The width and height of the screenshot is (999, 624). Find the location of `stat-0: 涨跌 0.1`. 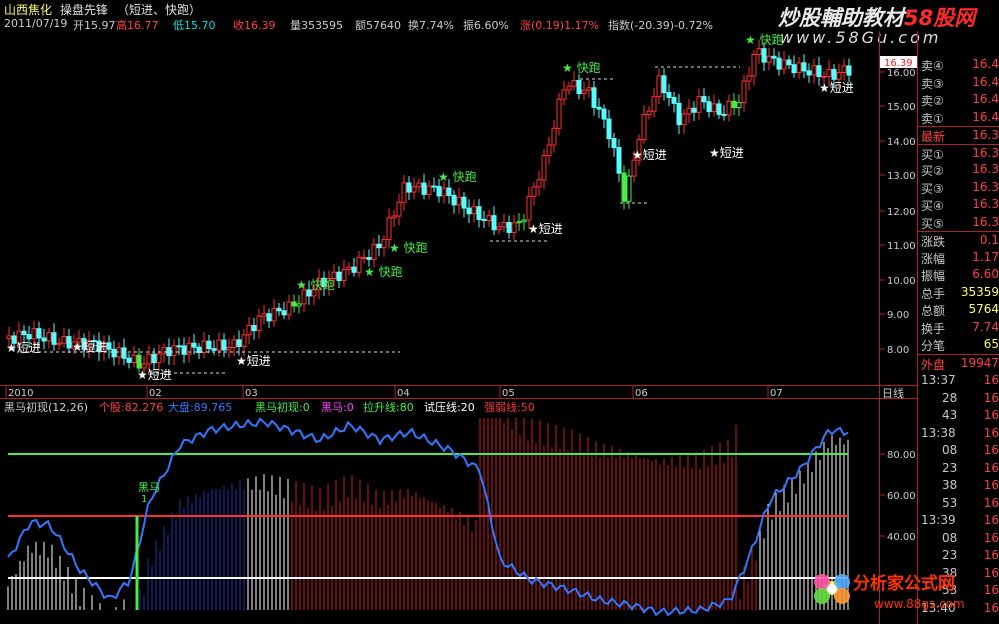

stat-0: 涨跌 0.1 is located at coordinates (958, 240).